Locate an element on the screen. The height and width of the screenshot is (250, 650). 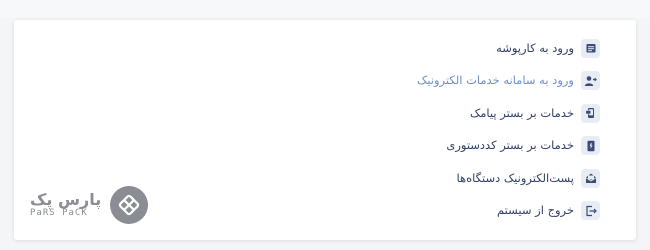
menu-item-logout: خروج از سیستم is located at coordinates (508, 211).